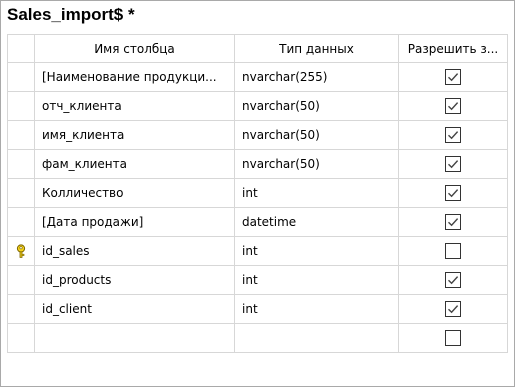 This screenshot has height=387, width=515. I want to click on table-row: фам_клиента nvarchar(50), so click(257, 164).